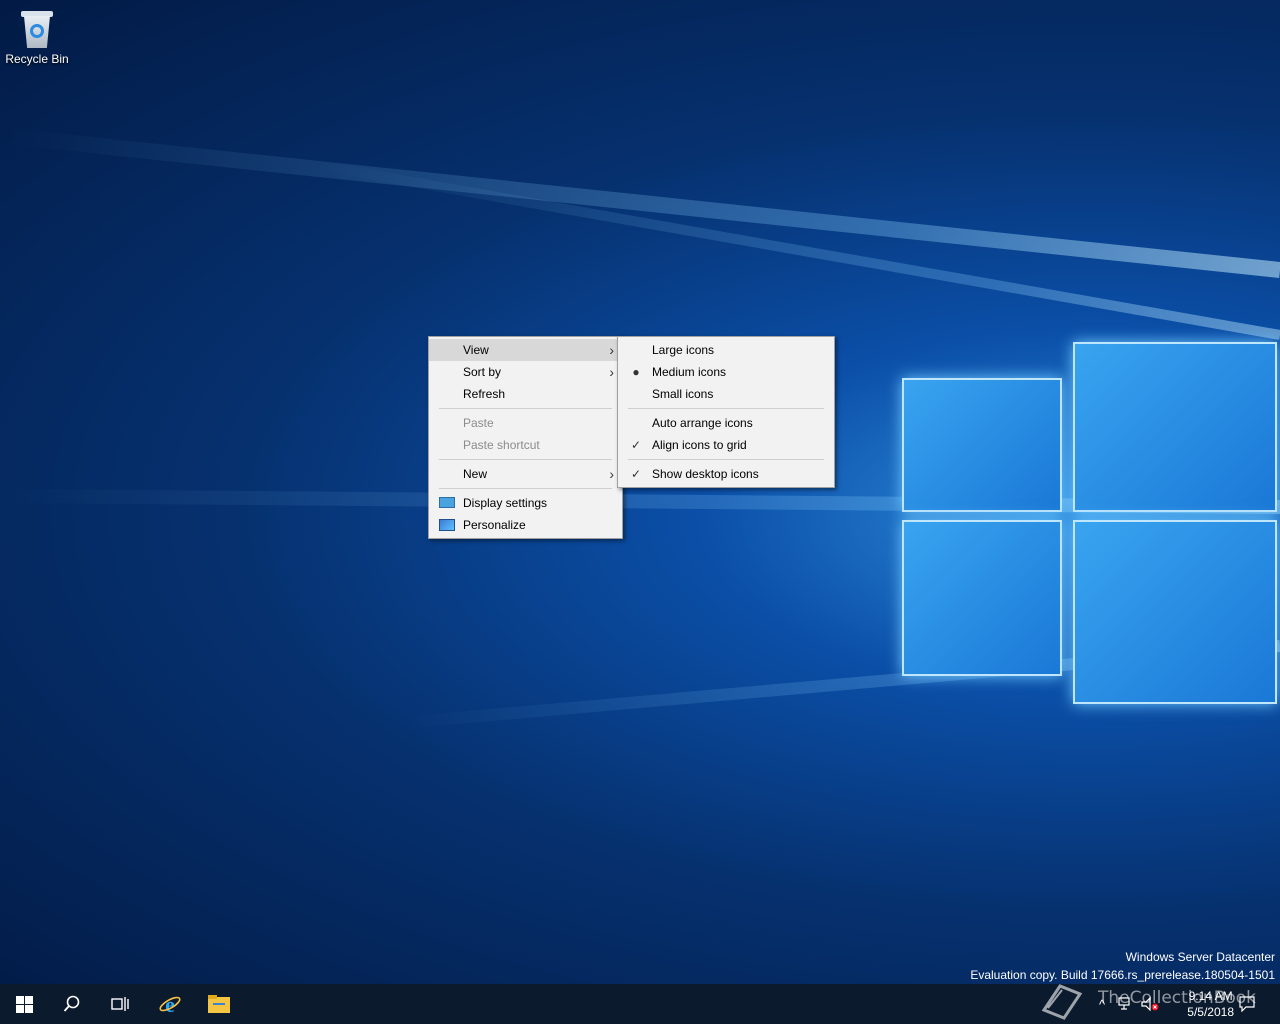  I want to click on menu-item-new: New ›, so click(525, 474).